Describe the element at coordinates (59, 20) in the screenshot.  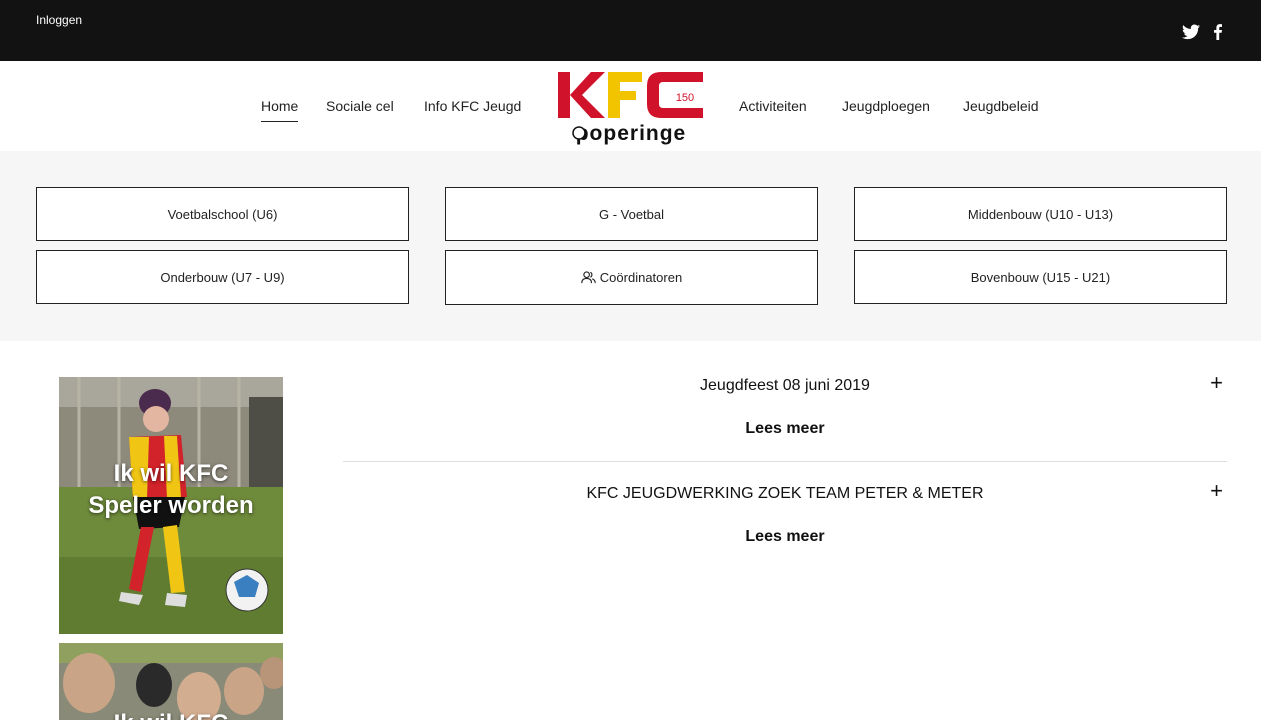
I see `login-link: Inloggen` at that location.